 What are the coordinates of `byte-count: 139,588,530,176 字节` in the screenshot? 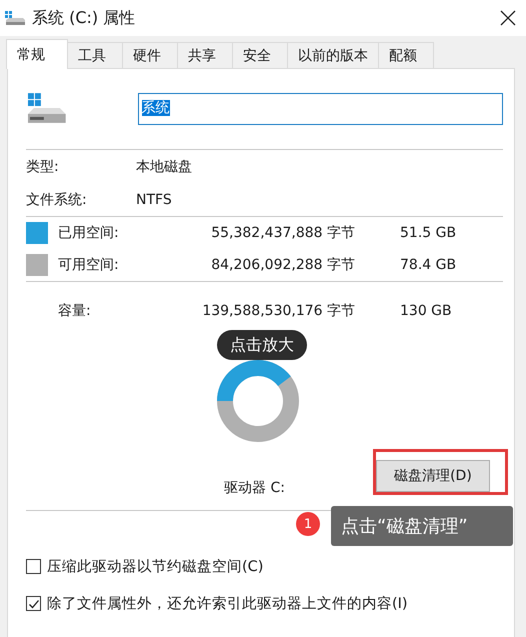 It's located at (278, 311).